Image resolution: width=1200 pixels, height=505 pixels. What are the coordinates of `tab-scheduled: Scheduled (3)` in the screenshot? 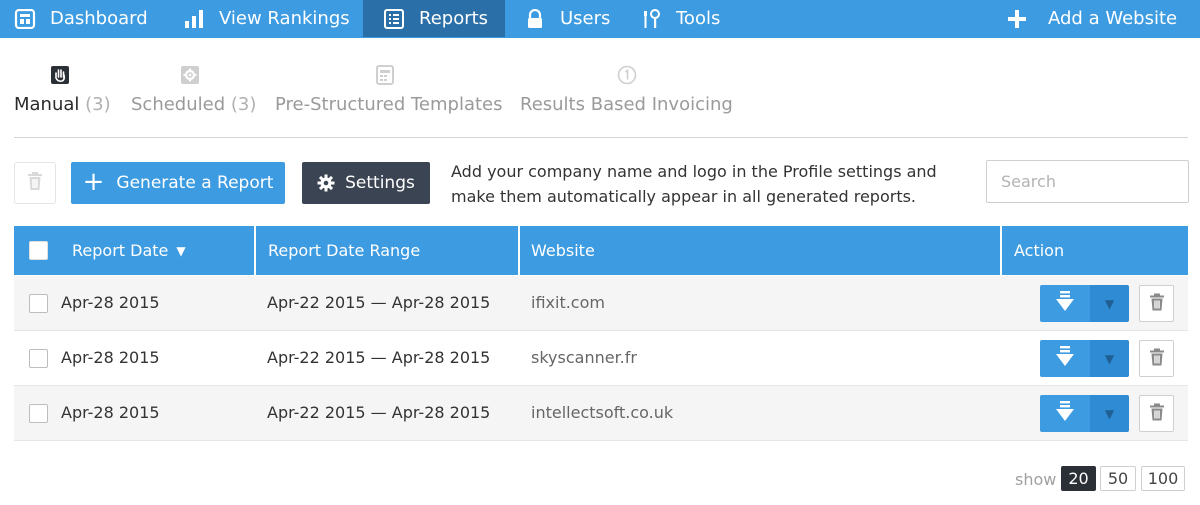 It's located at (193, 95).